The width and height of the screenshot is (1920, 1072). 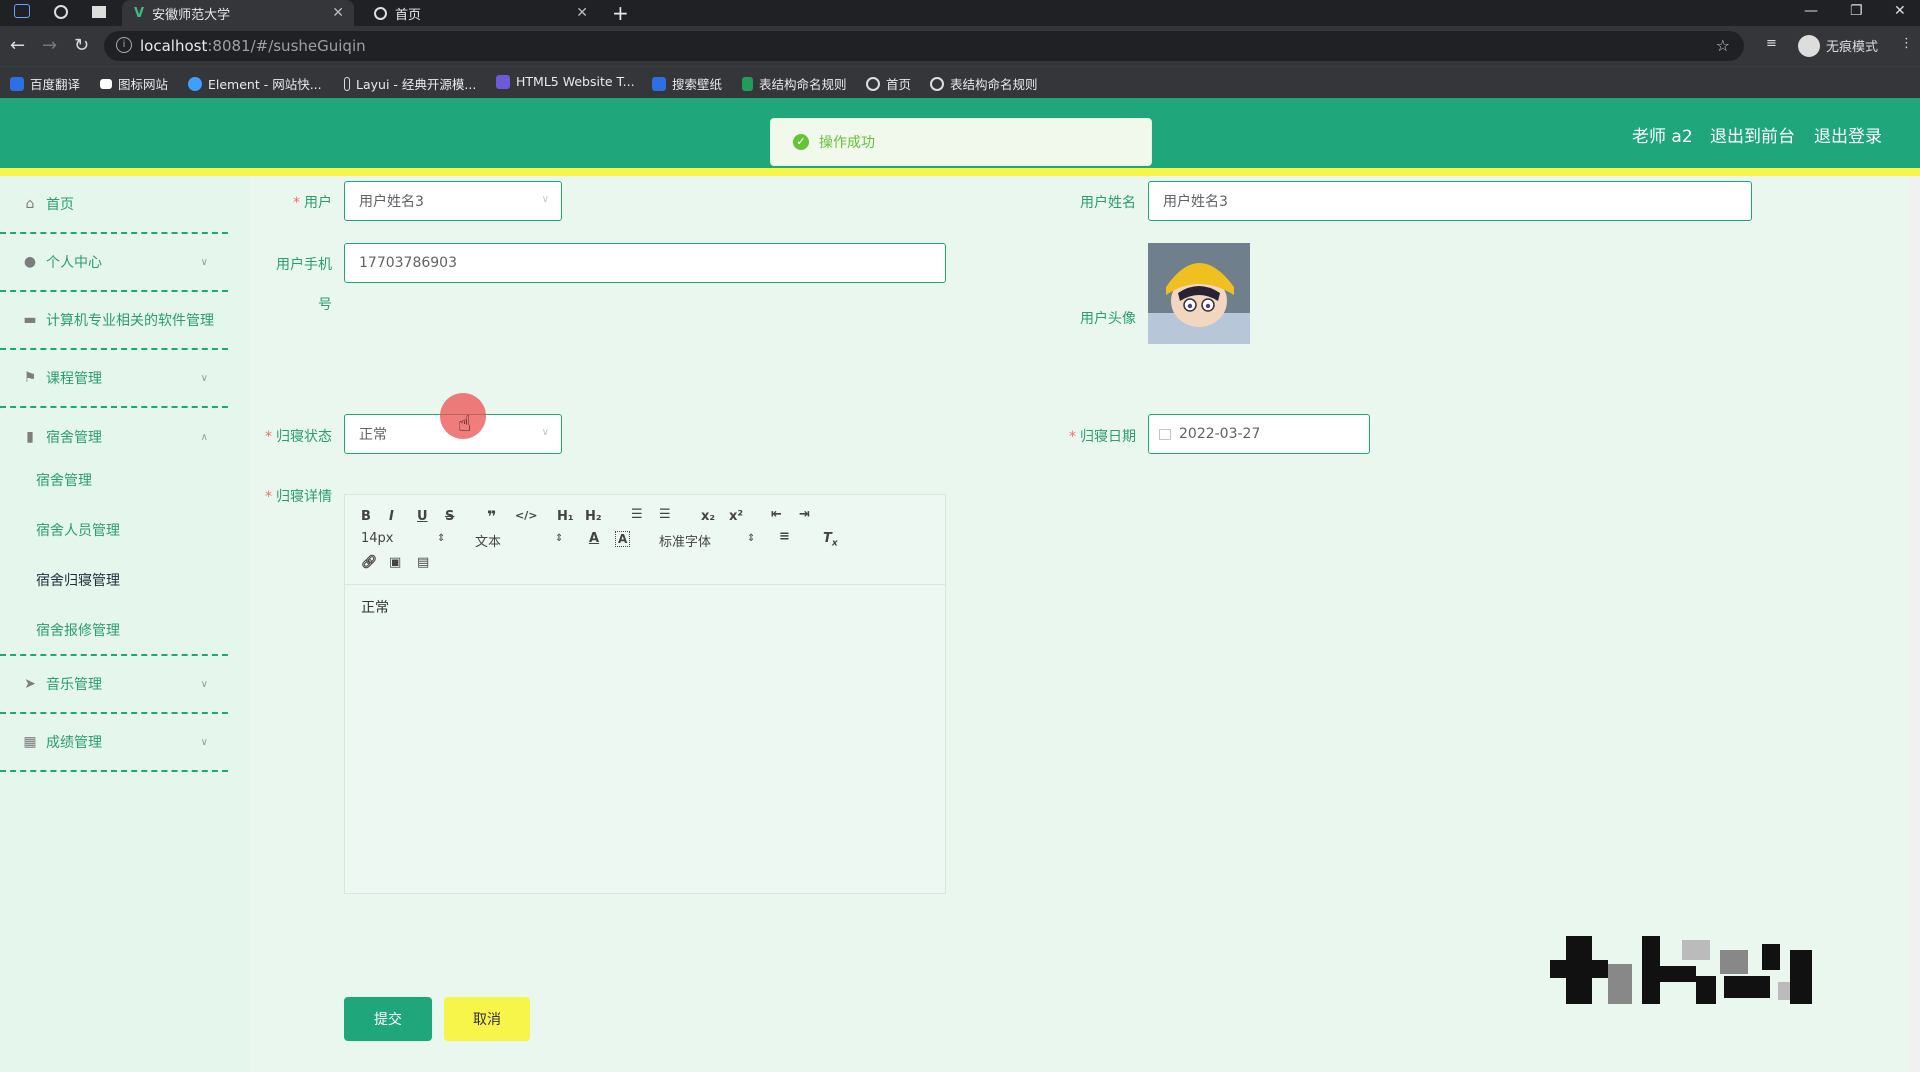 I want to click on flag-icon, so click(x=106, y=83).